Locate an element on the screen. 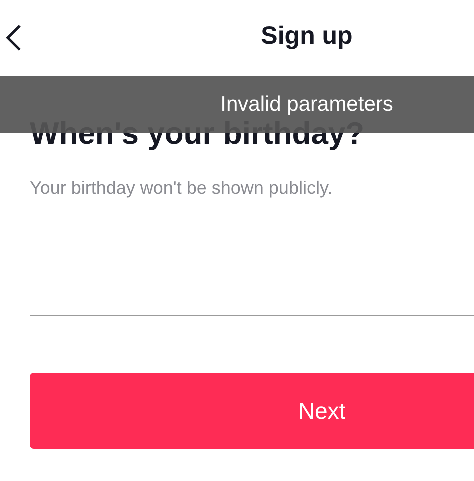  toast-message: Invalid parameters is located at coordinates (307, 104).